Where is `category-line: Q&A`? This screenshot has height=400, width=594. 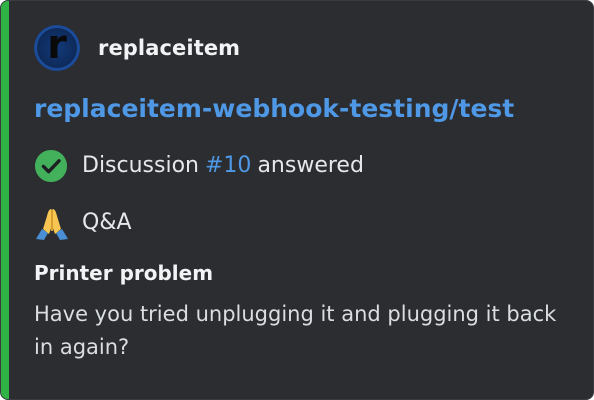
category-line: Q&A is located at coordinates (83, 223).